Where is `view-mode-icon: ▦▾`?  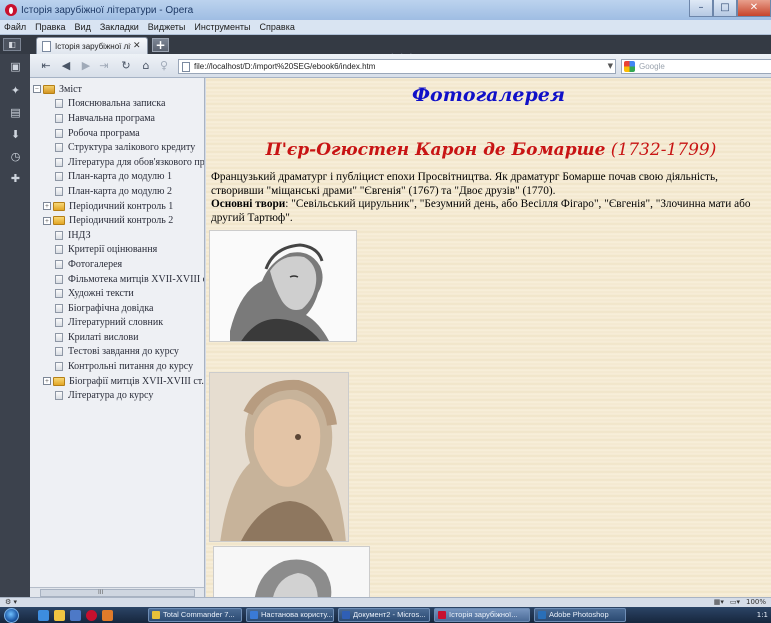 view-mode-icon: ▦▾ is located at coordinates (719, 602).